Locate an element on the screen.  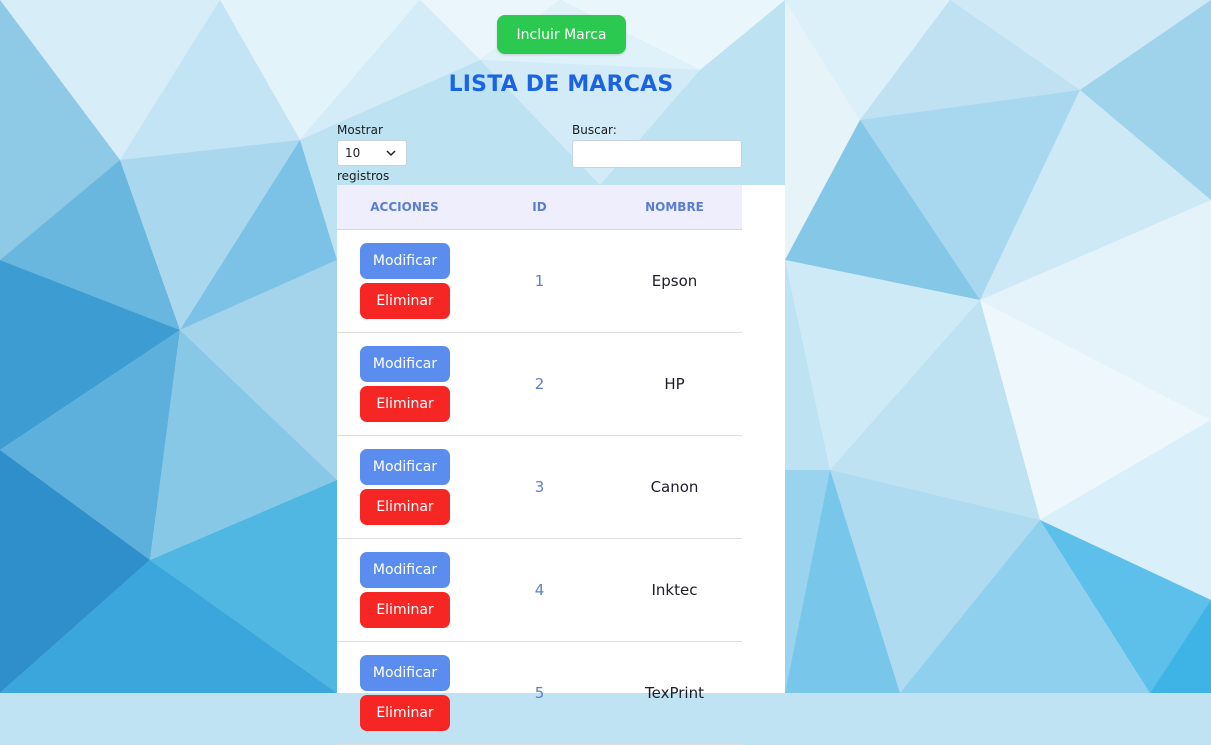
column-header-nombre: NOMBRE is located at coordinates (674, 207).